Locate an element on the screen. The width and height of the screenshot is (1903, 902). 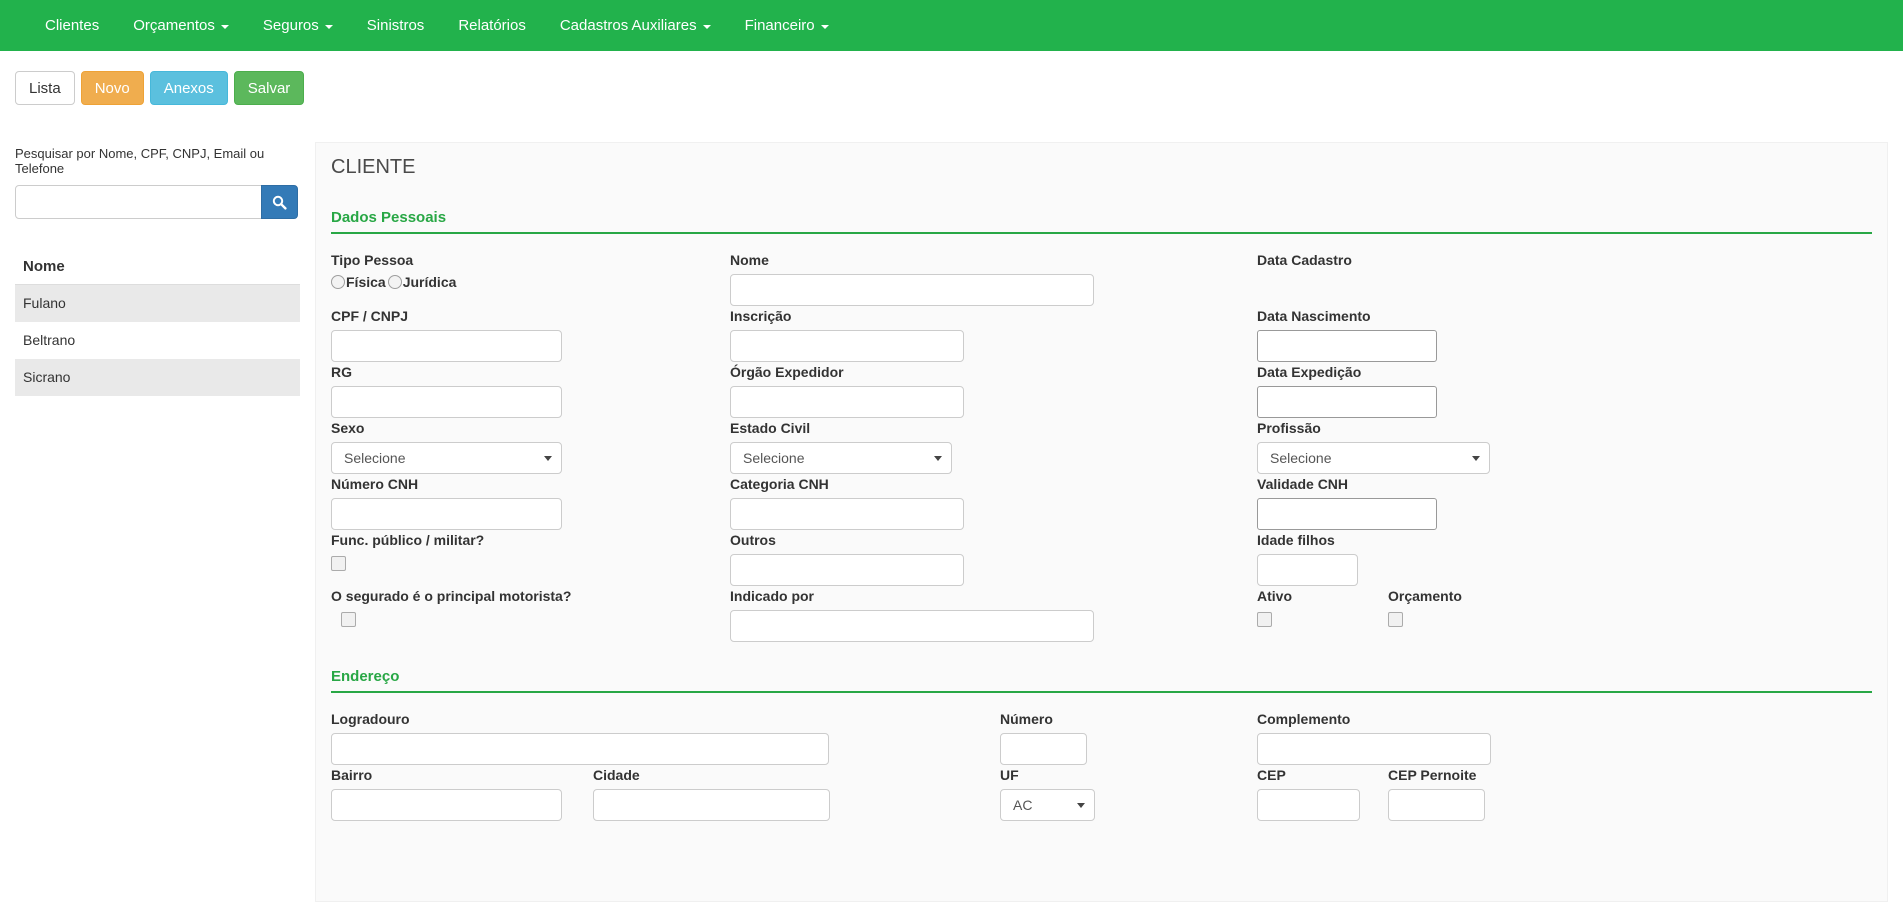
nome-input is located at coordinates (912, 290).